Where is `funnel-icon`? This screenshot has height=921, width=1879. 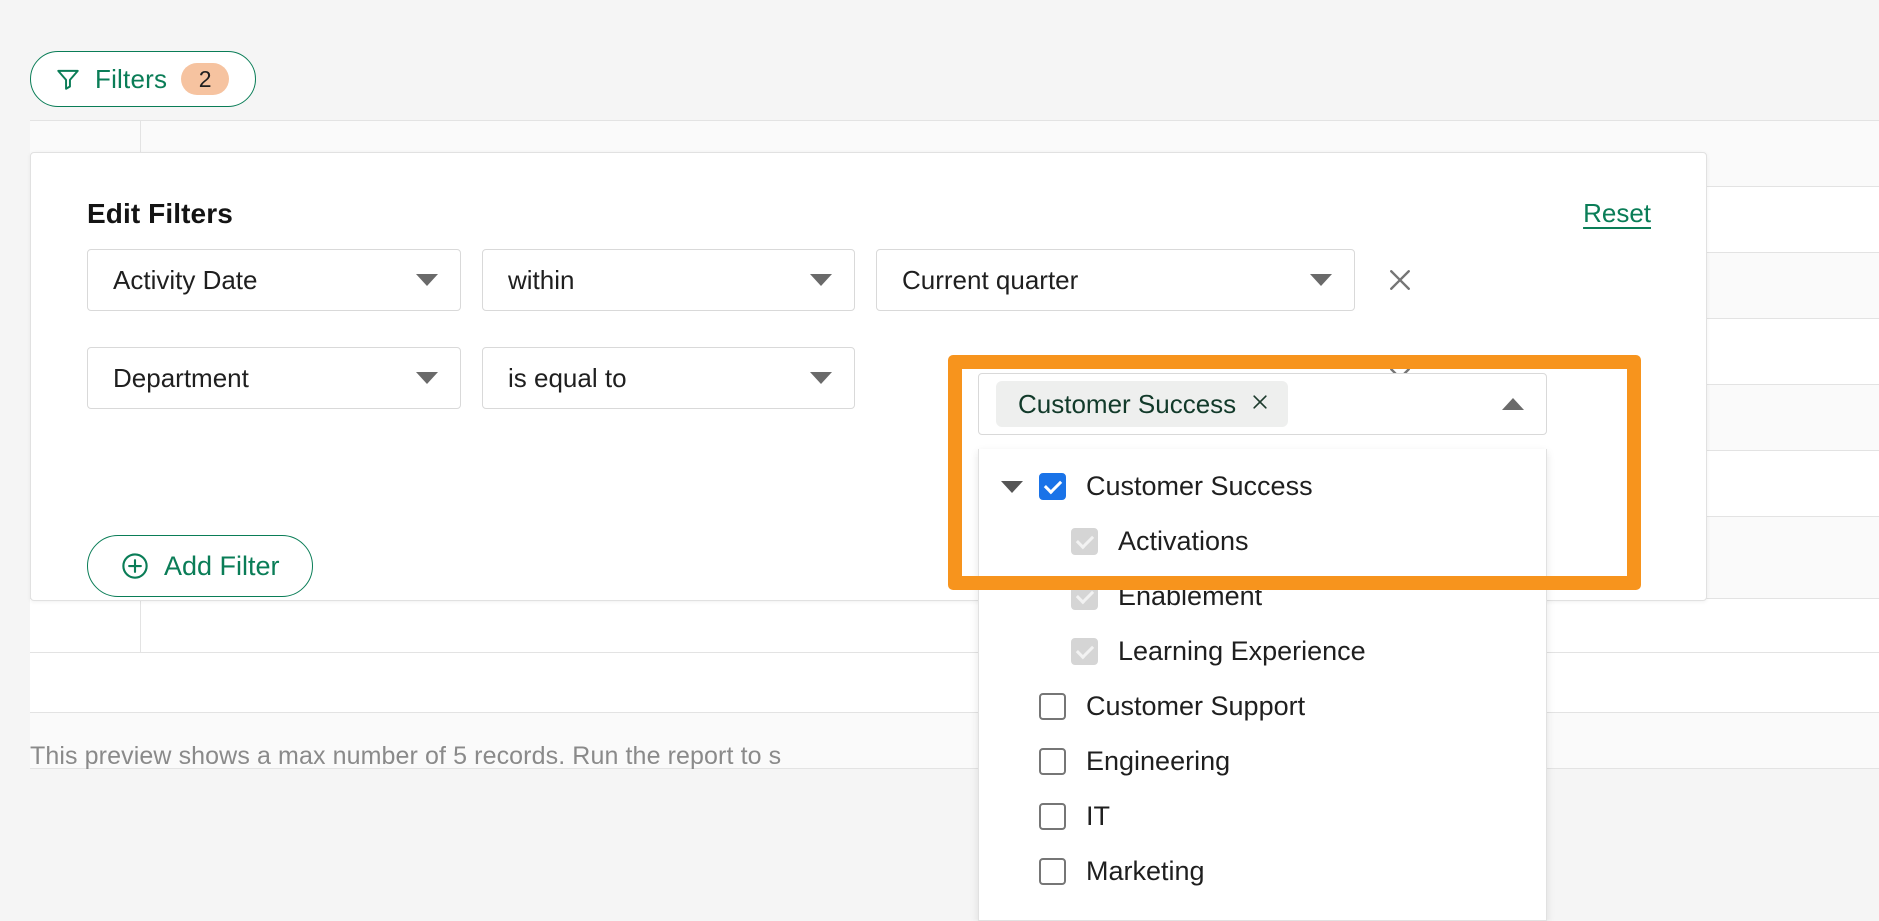
funnel-icon is located at coordinates (68, 79).